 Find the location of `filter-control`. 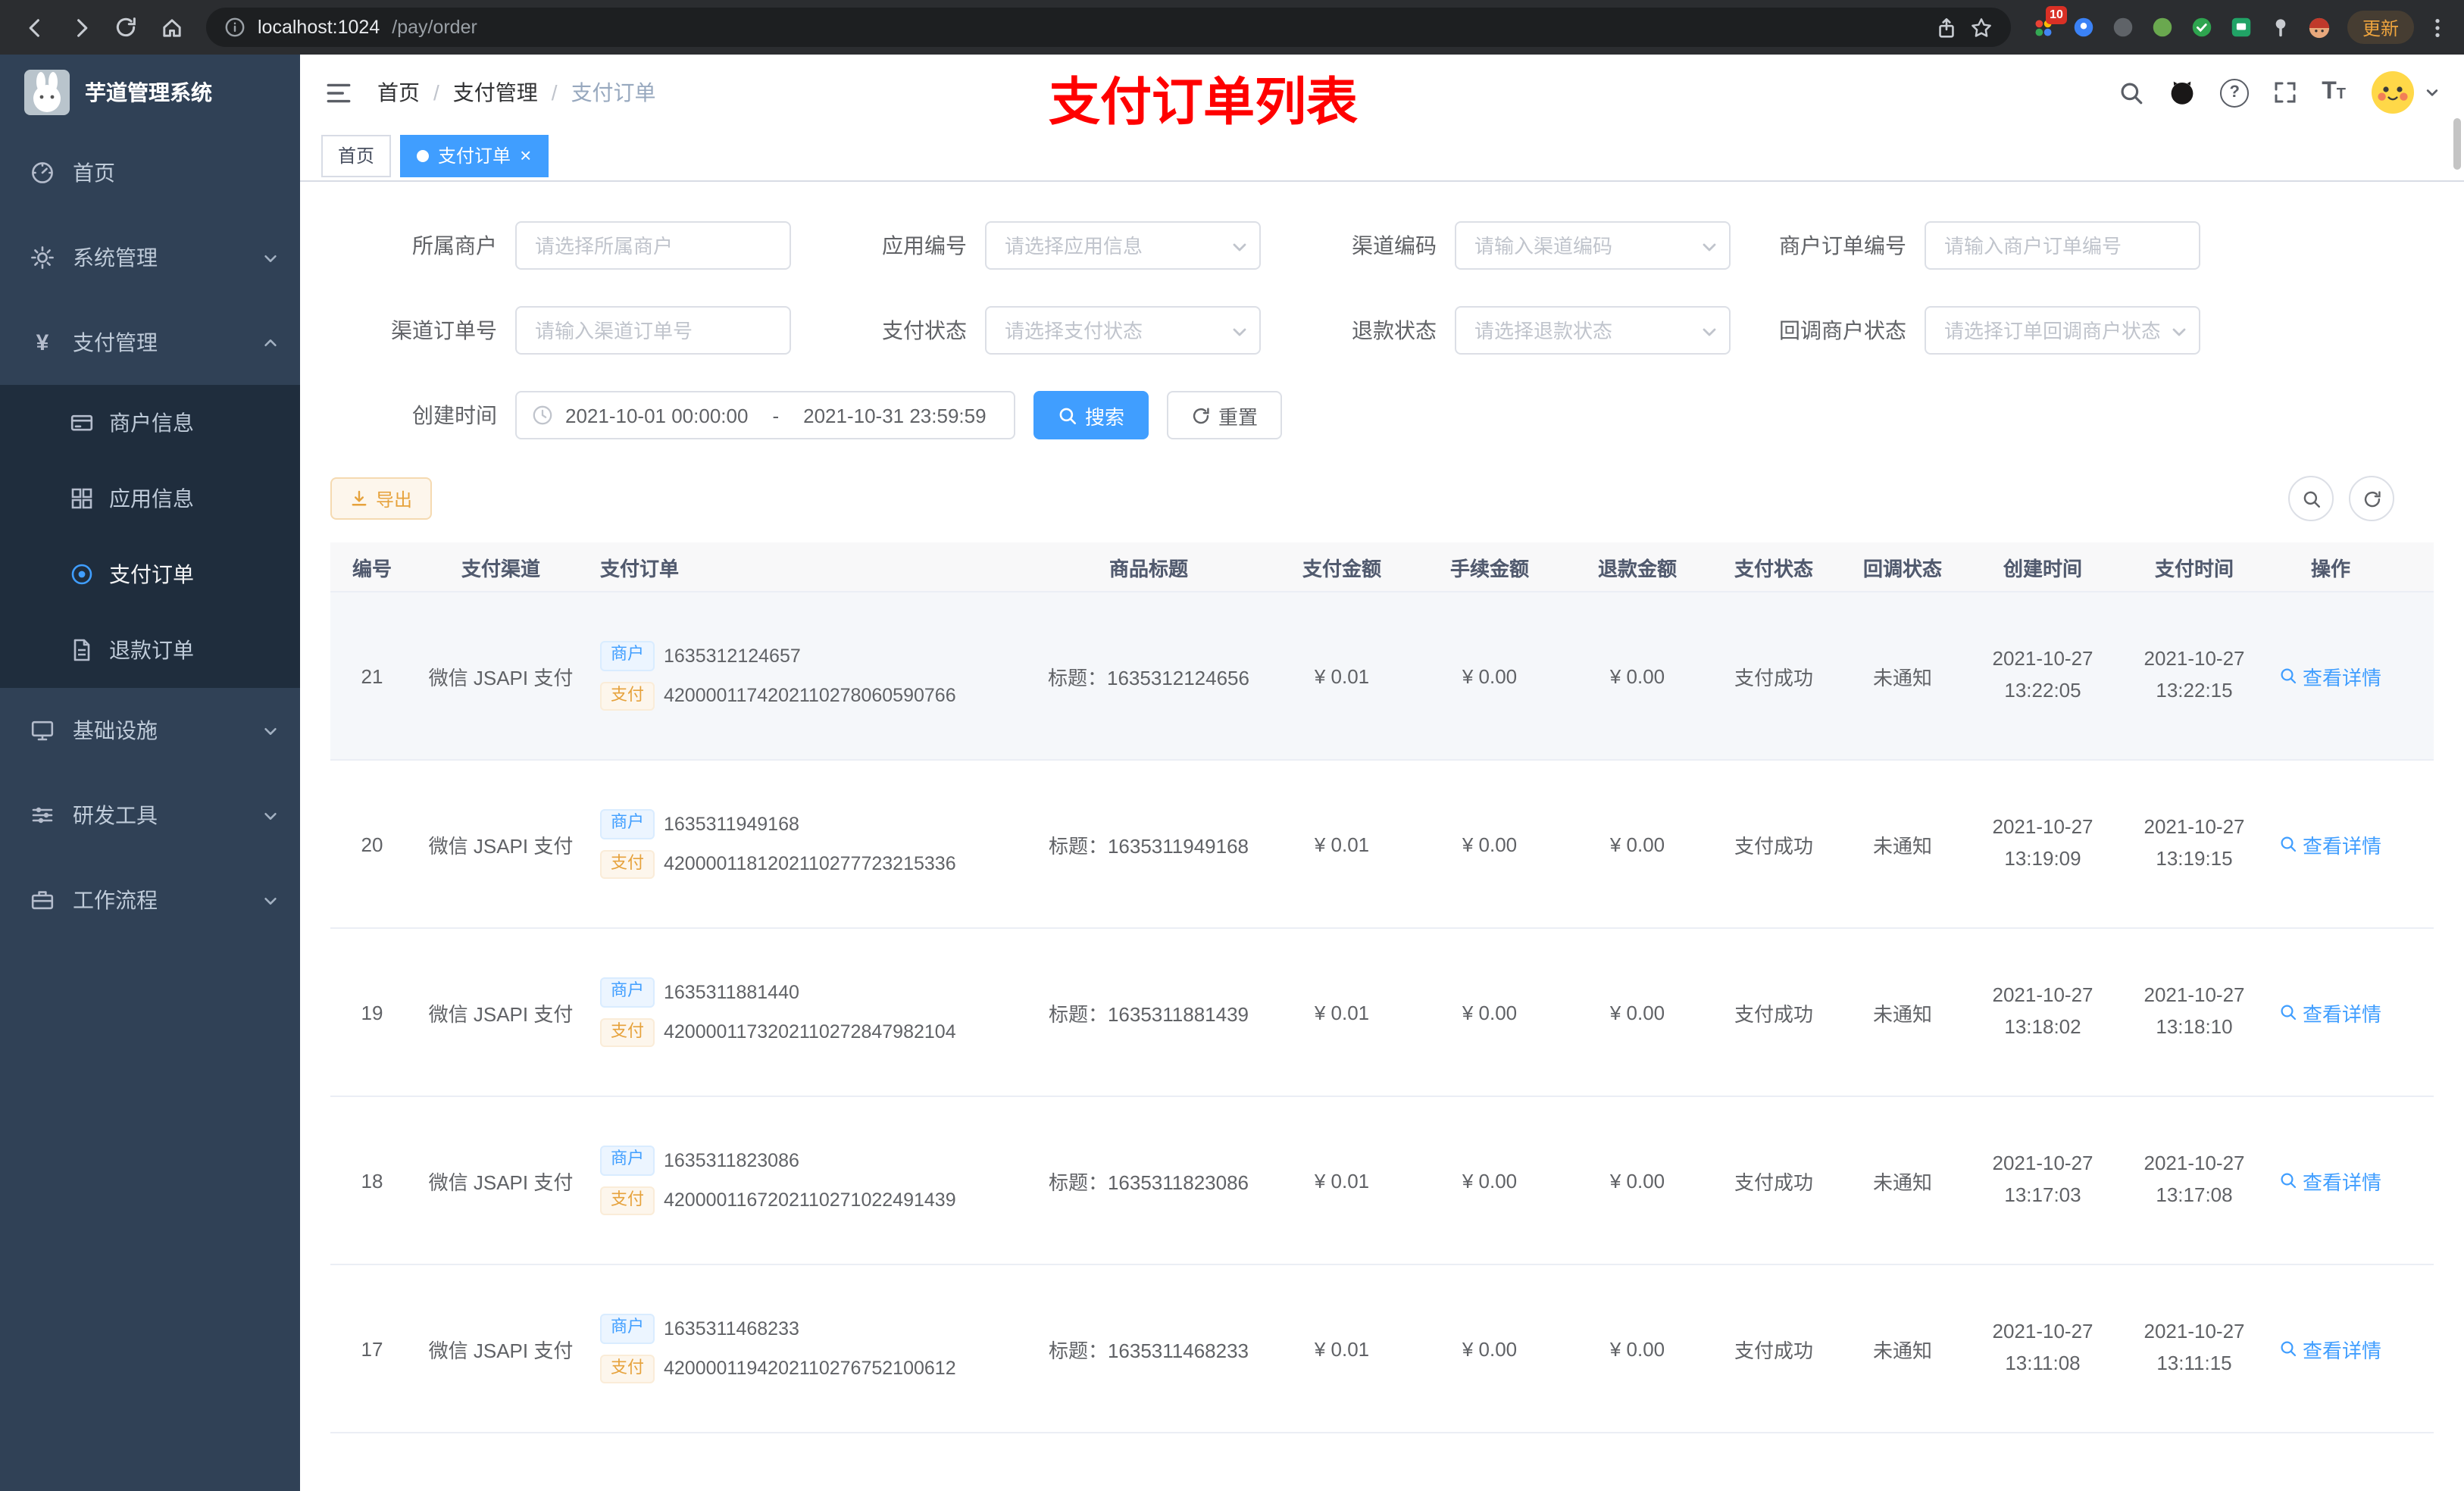

filter-control is located at coordinates (1123, 330).